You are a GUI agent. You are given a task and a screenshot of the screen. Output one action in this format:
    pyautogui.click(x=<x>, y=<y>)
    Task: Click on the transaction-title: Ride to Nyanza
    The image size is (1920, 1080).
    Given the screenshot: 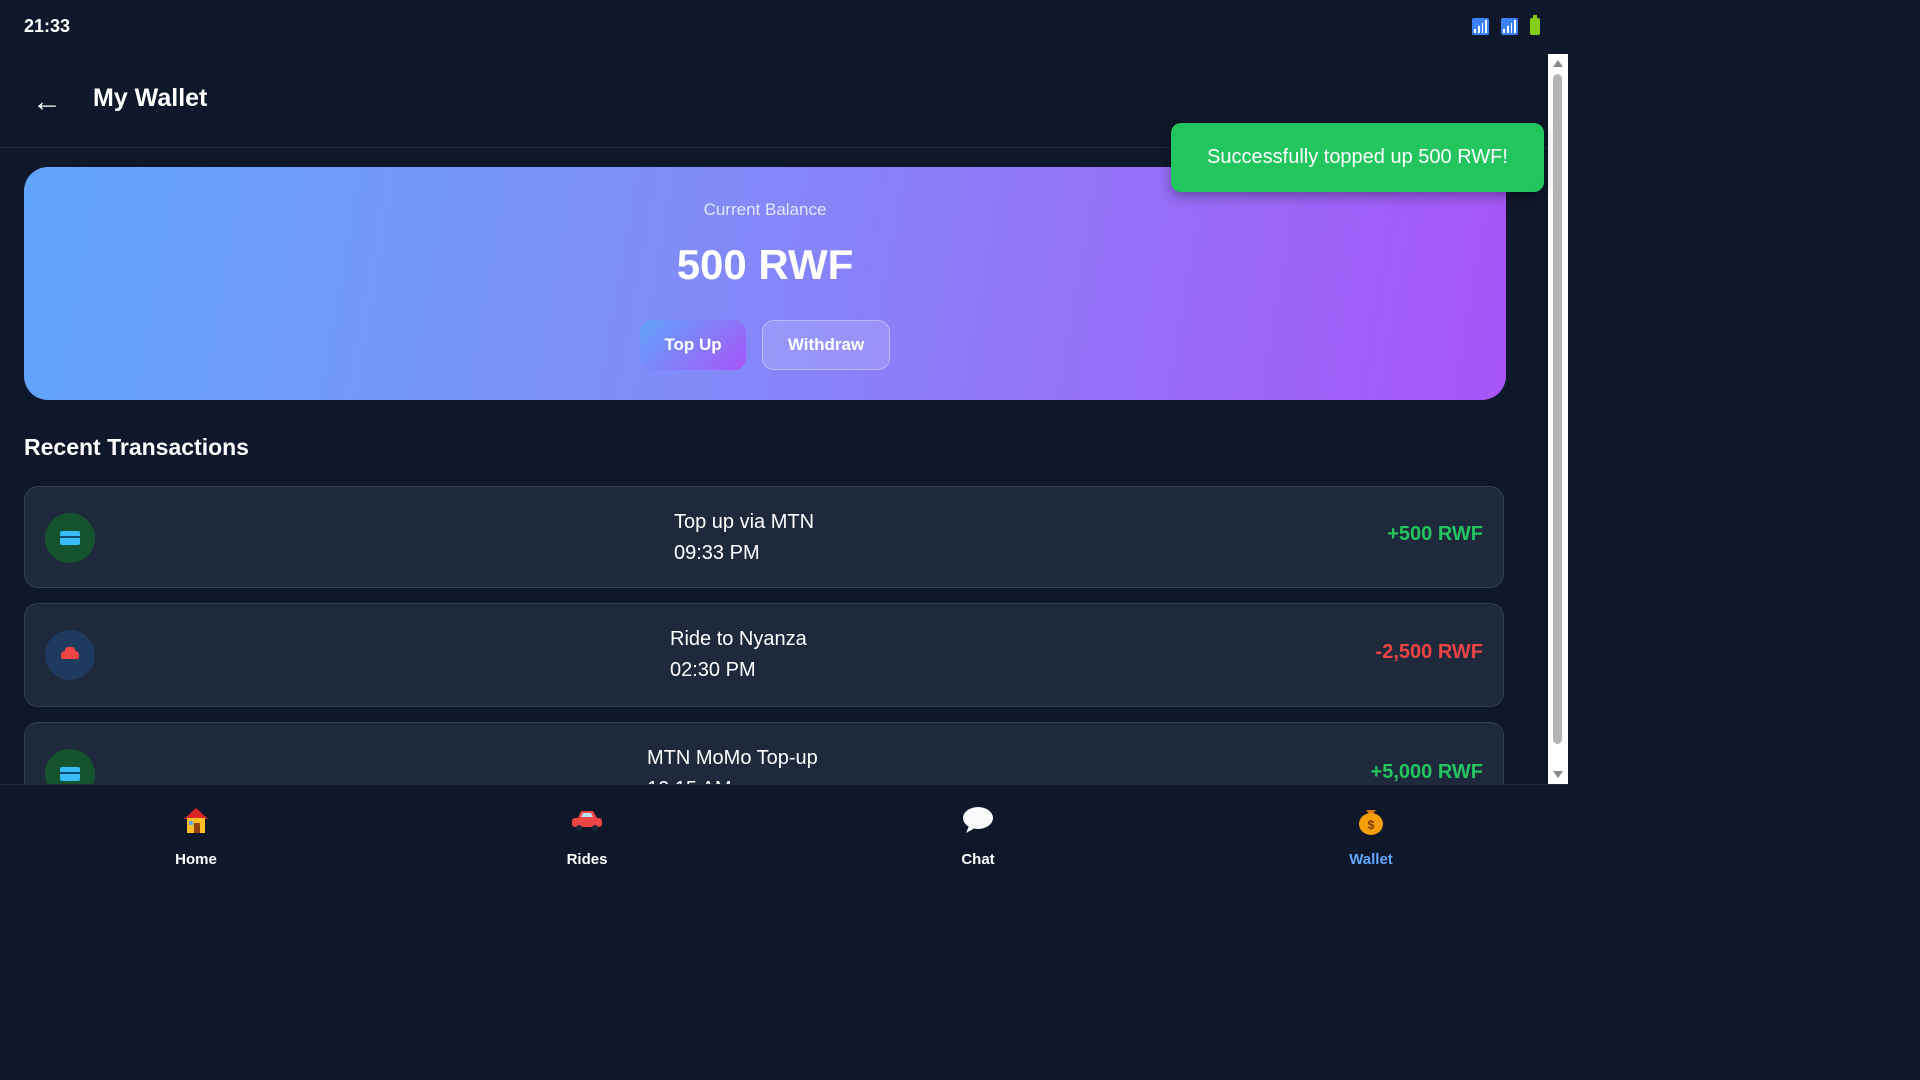 What is the action you would take?
    pyautogui.click(x=738, y=639)
    